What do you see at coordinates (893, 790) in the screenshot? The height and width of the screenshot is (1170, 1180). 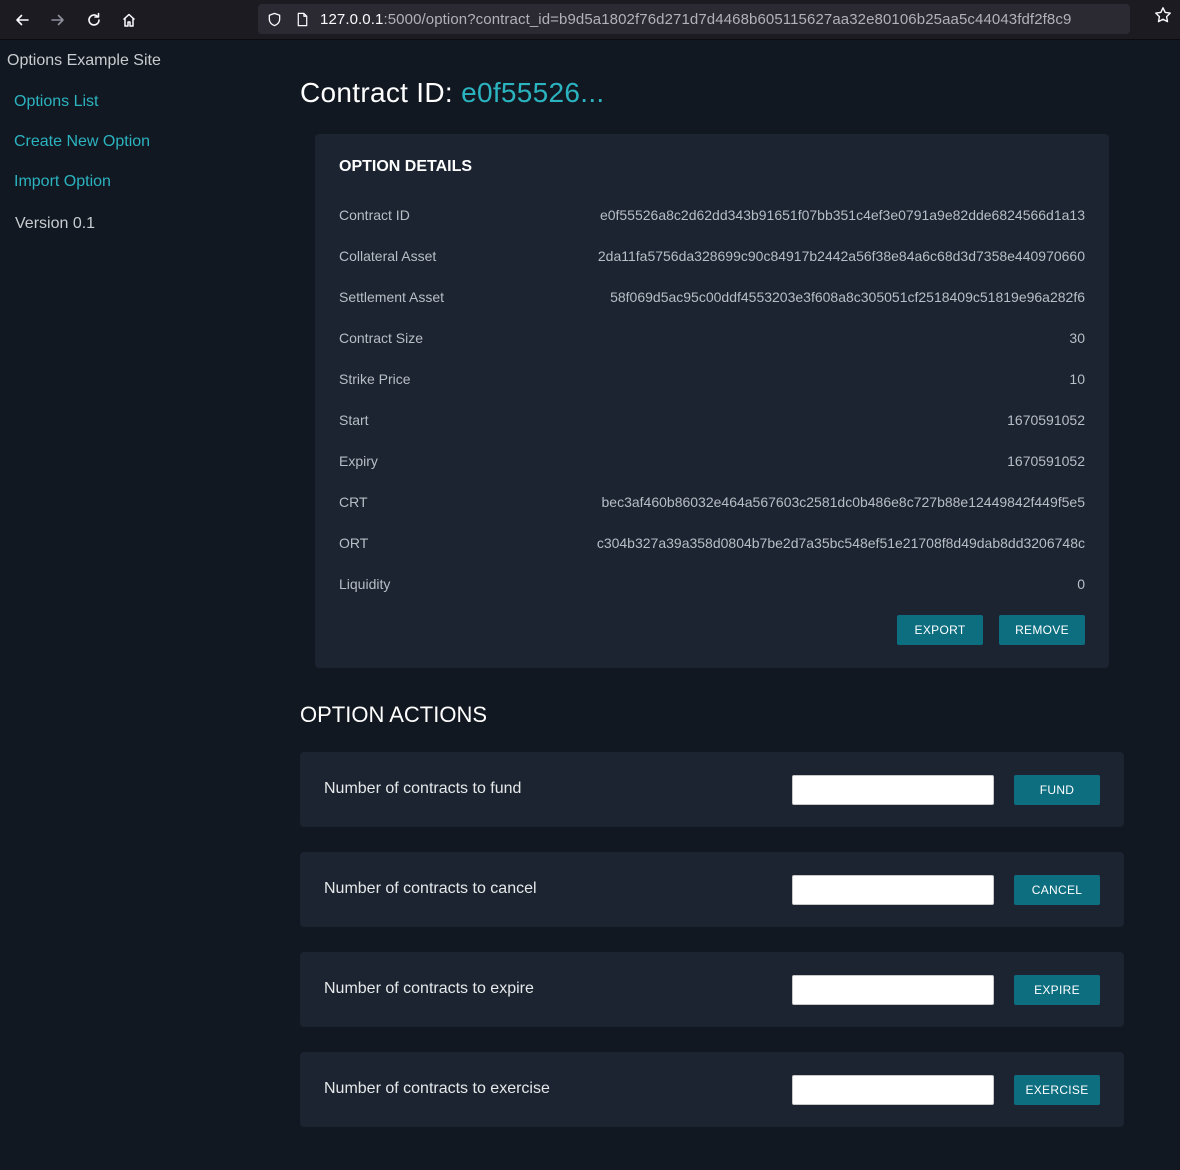 I see `fund-quantity-input` at bounding box center [893, 790].